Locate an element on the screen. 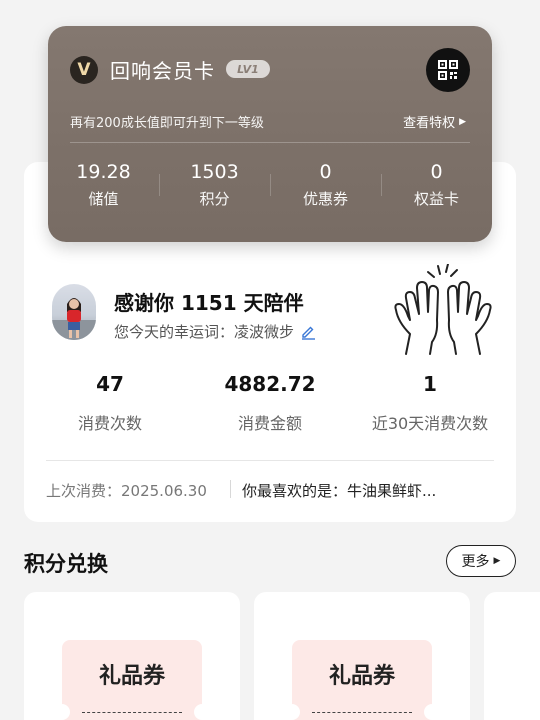 This screenshot has width=540, height=720. asset-value: 19.28 is located at coordinates (103, 172).